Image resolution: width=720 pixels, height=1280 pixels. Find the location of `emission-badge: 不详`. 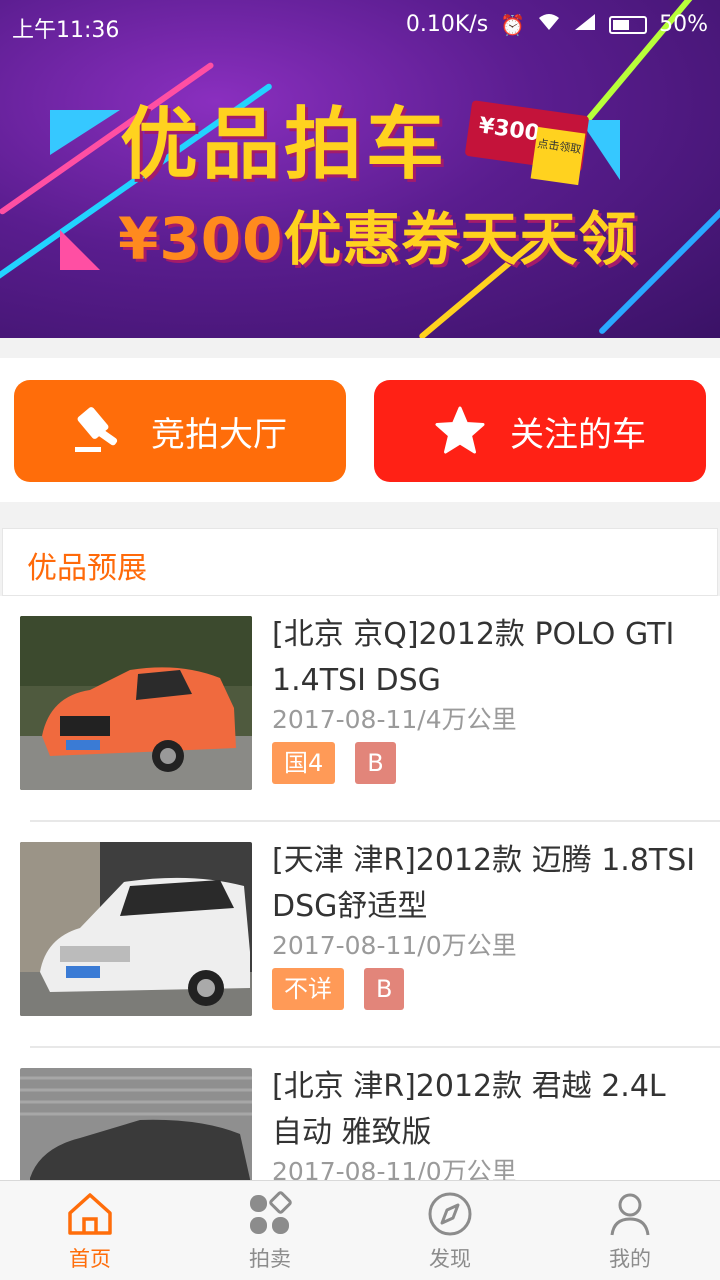

emission-badge: 不详 is located at coordinates (308, 989).